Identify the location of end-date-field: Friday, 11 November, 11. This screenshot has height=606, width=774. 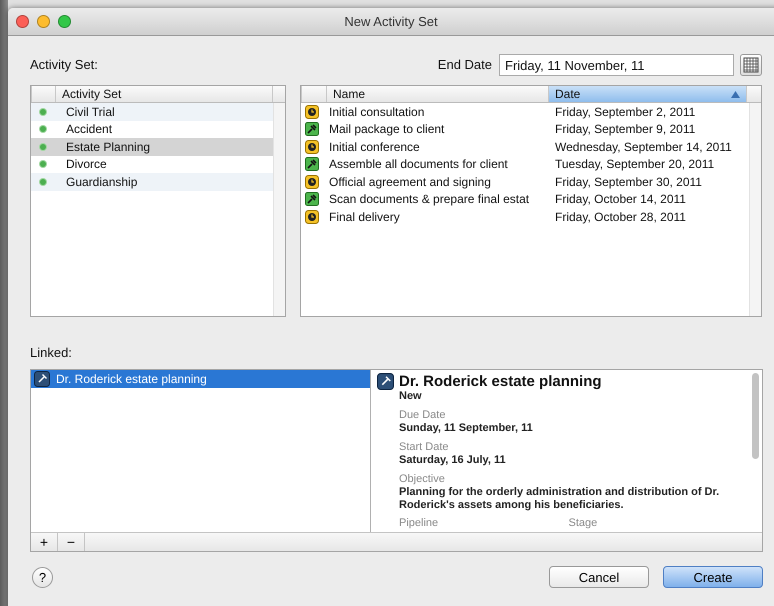
(616, 65).